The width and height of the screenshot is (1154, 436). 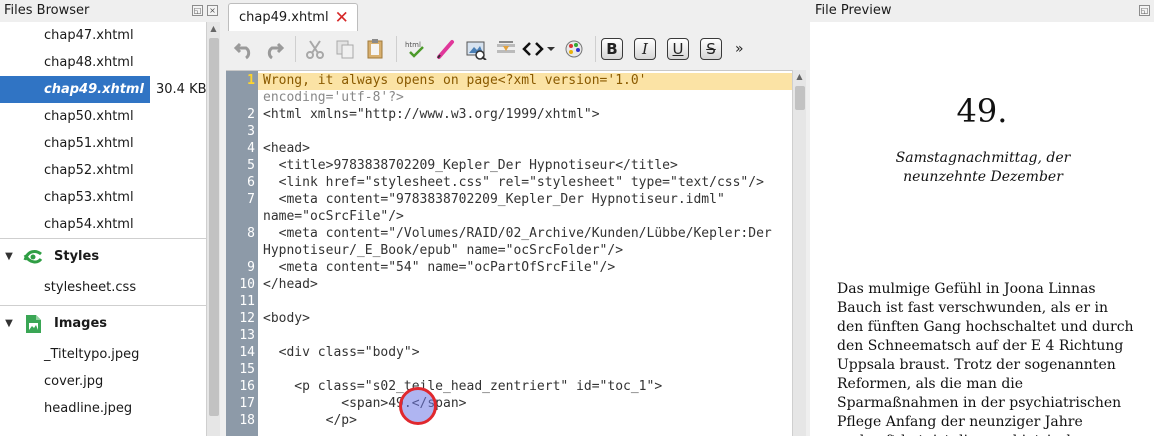 I want to click on line-number: 10, so click(x=247, y=284).